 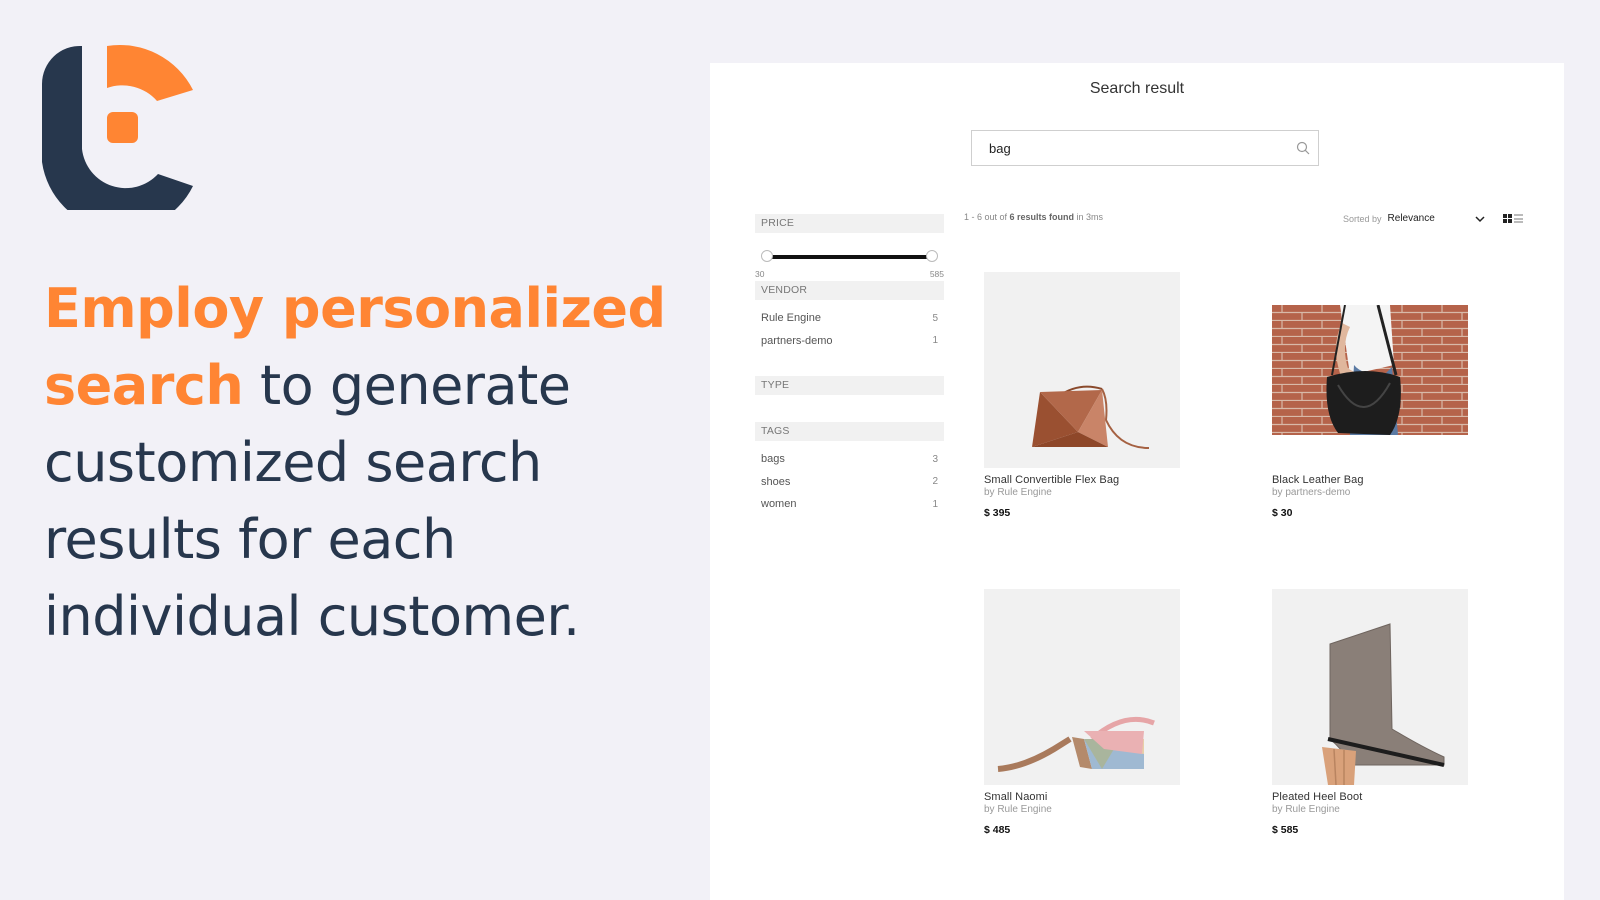 I want to click on sort-label: Sorted by, so click(x=1362, y=218).